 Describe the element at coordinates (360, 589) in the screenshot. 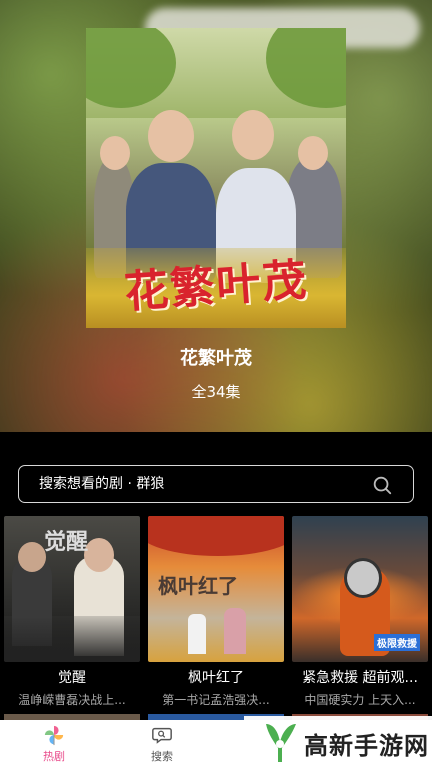

I see `drama-thumbnail: 极限救援` at that location.